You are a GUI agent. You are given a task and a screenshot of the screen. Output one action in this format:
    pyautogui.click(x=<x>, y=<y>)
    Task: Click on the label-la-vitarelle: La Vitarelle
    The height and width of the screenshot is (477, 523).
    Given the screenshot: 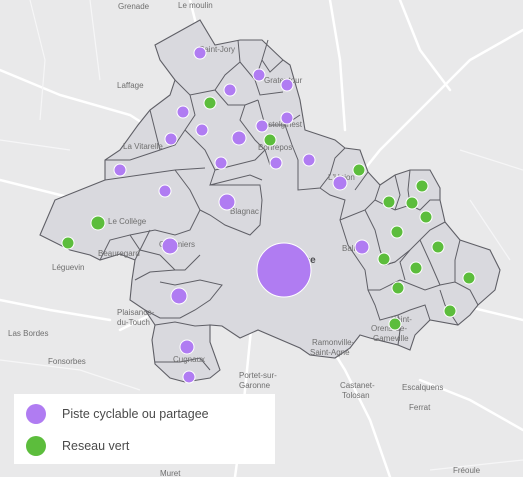 What is the action you would take?
    pyautogui.click(x=143, y=146)
    